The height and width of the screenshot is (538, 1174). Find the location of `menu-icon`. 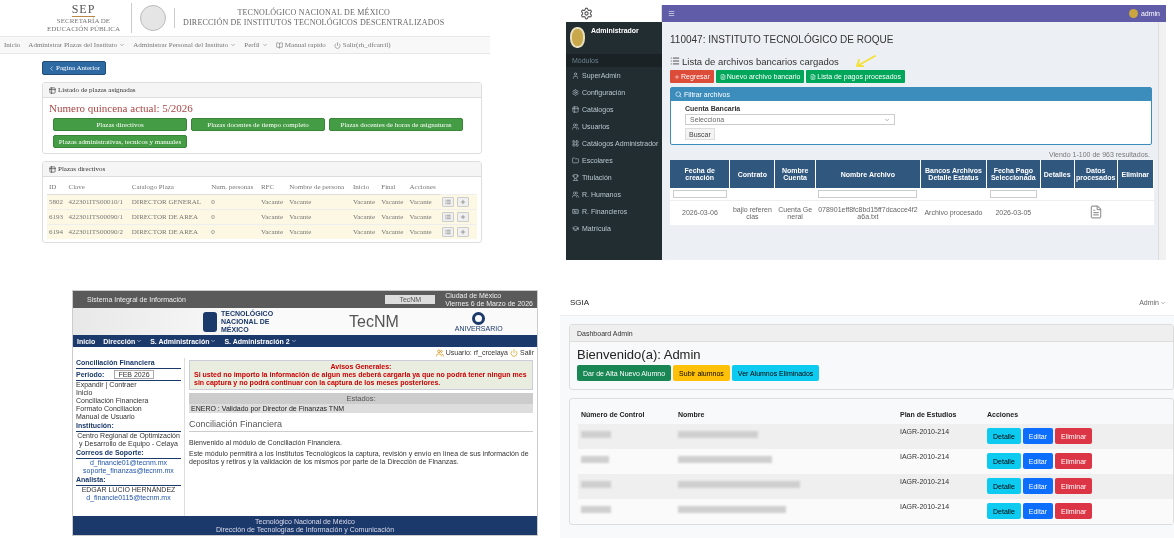

menu-icon is located at coordinates (671, 13).